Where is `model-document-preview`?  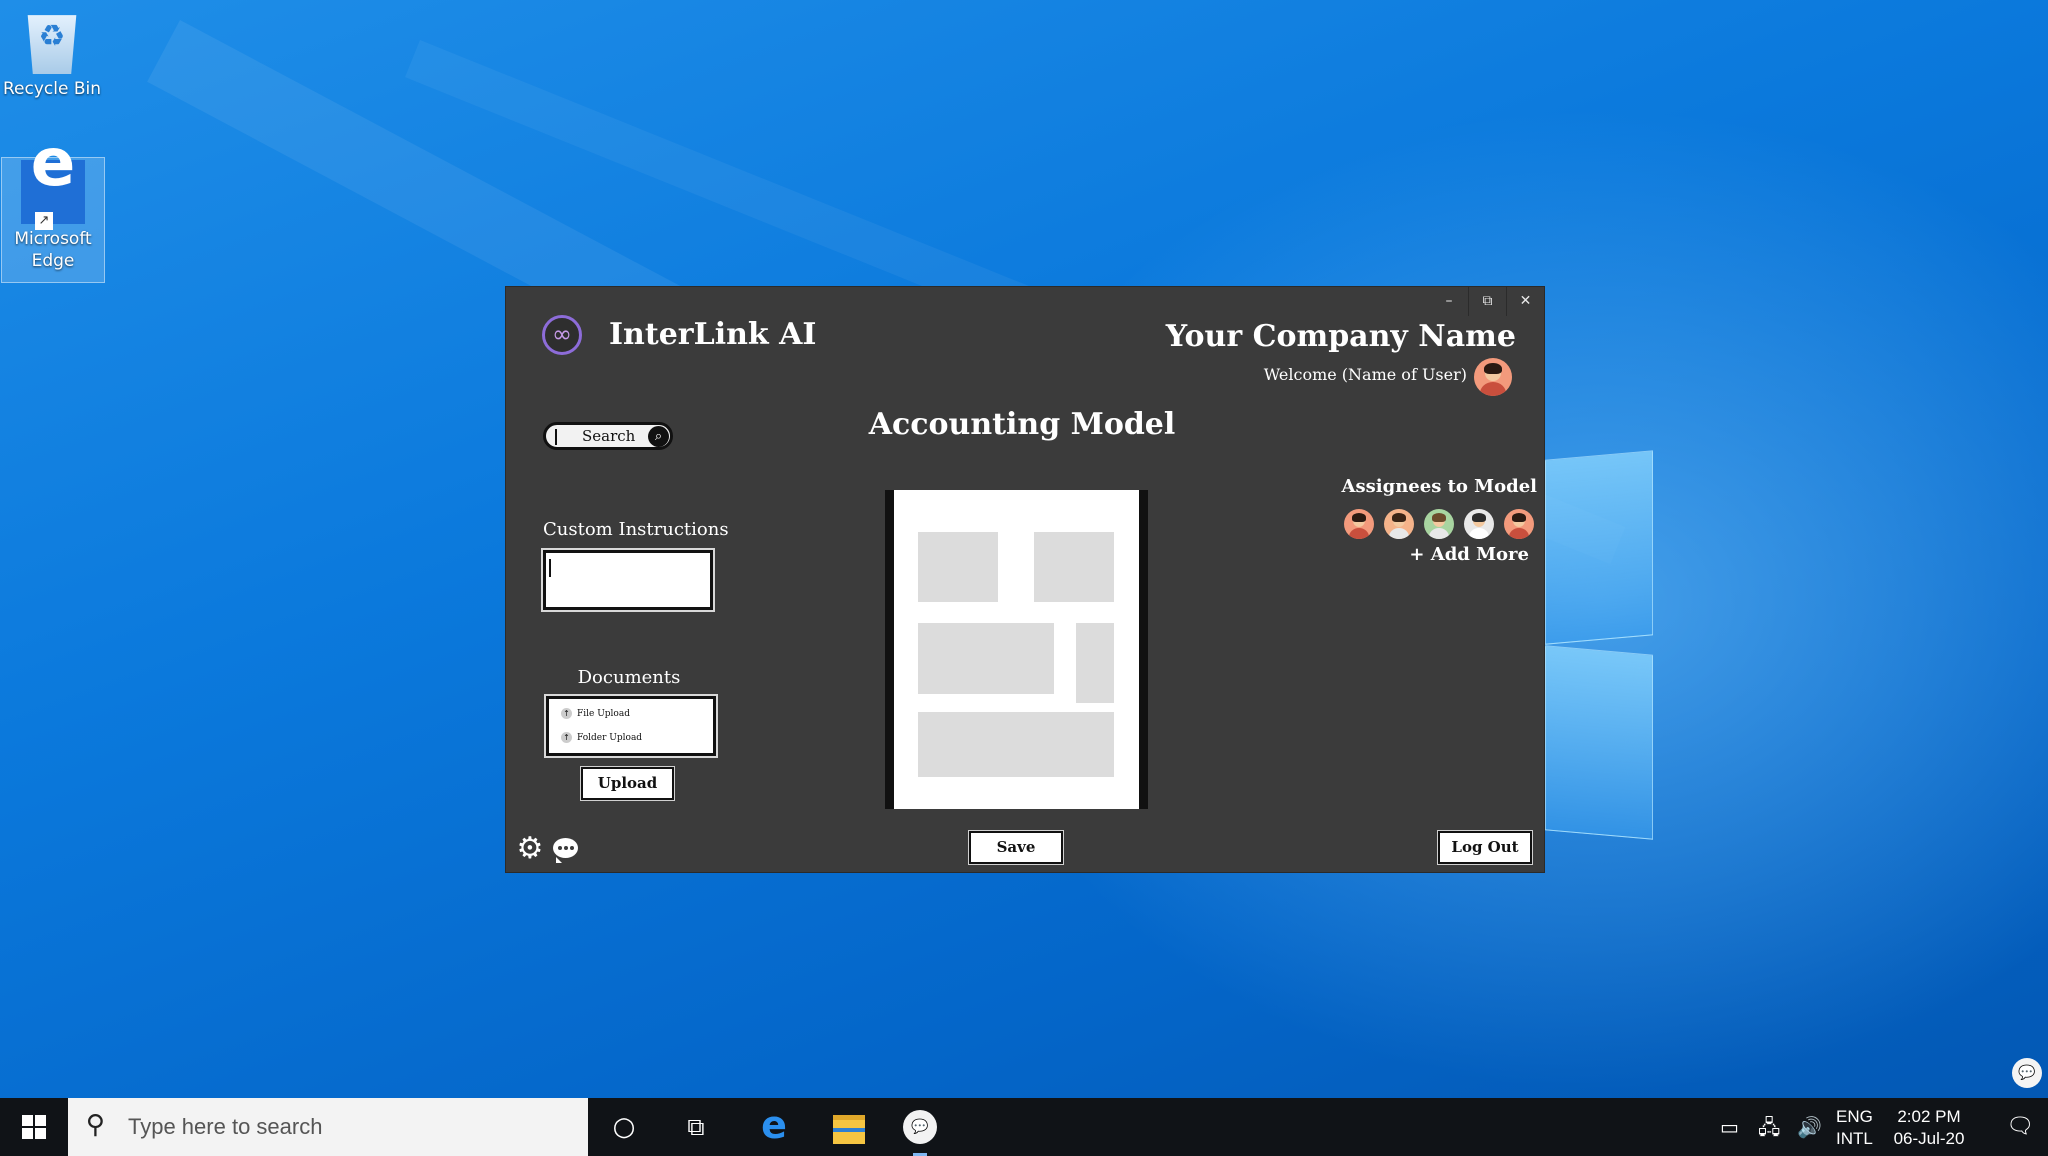
model-document-preview is located at coordinates (1016, 649).